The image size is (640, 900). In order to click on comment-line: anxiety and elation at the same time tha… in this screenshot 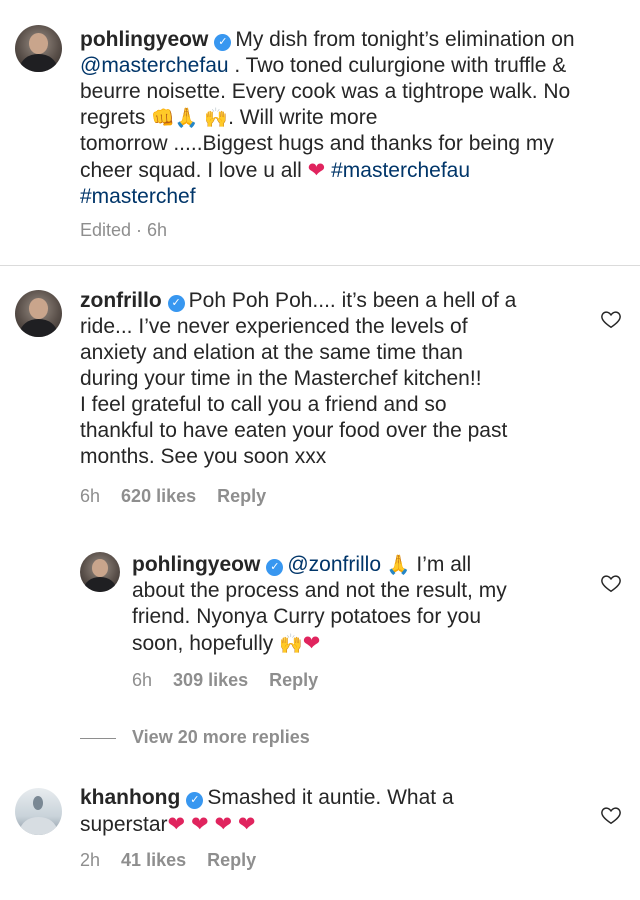, I will do `click(271, 352)`.